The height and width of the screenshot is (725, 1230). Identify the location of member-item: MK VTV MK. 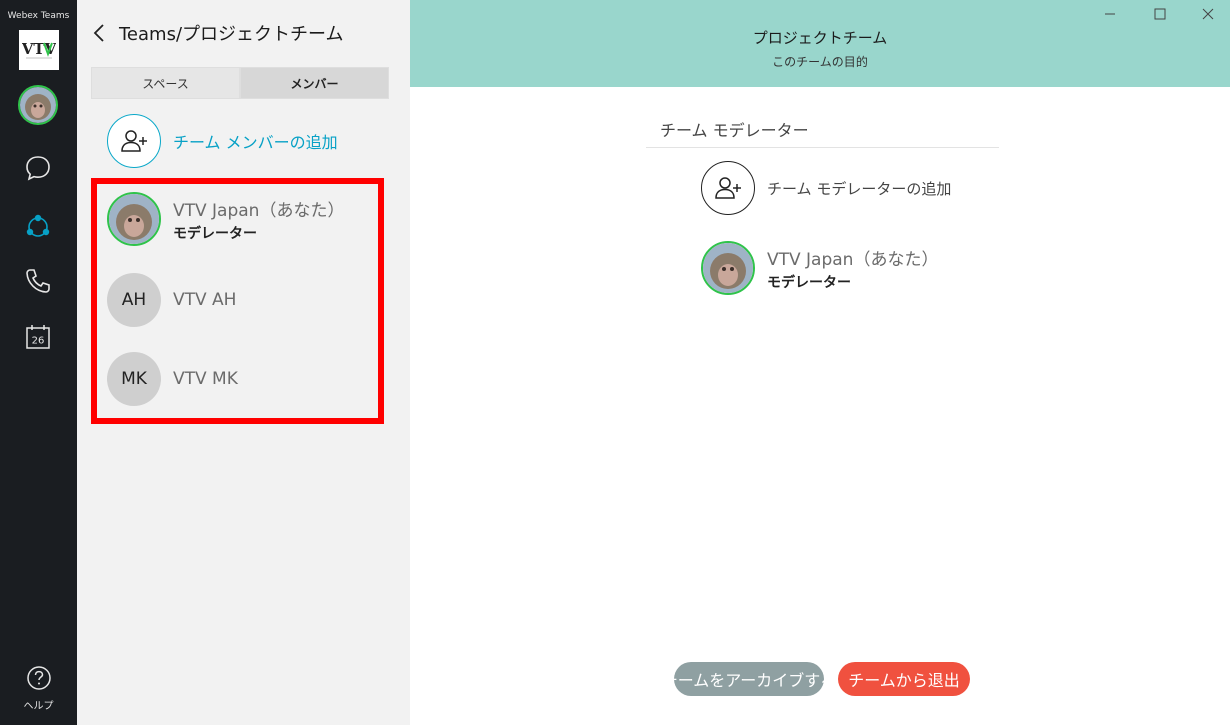
(172, 379).